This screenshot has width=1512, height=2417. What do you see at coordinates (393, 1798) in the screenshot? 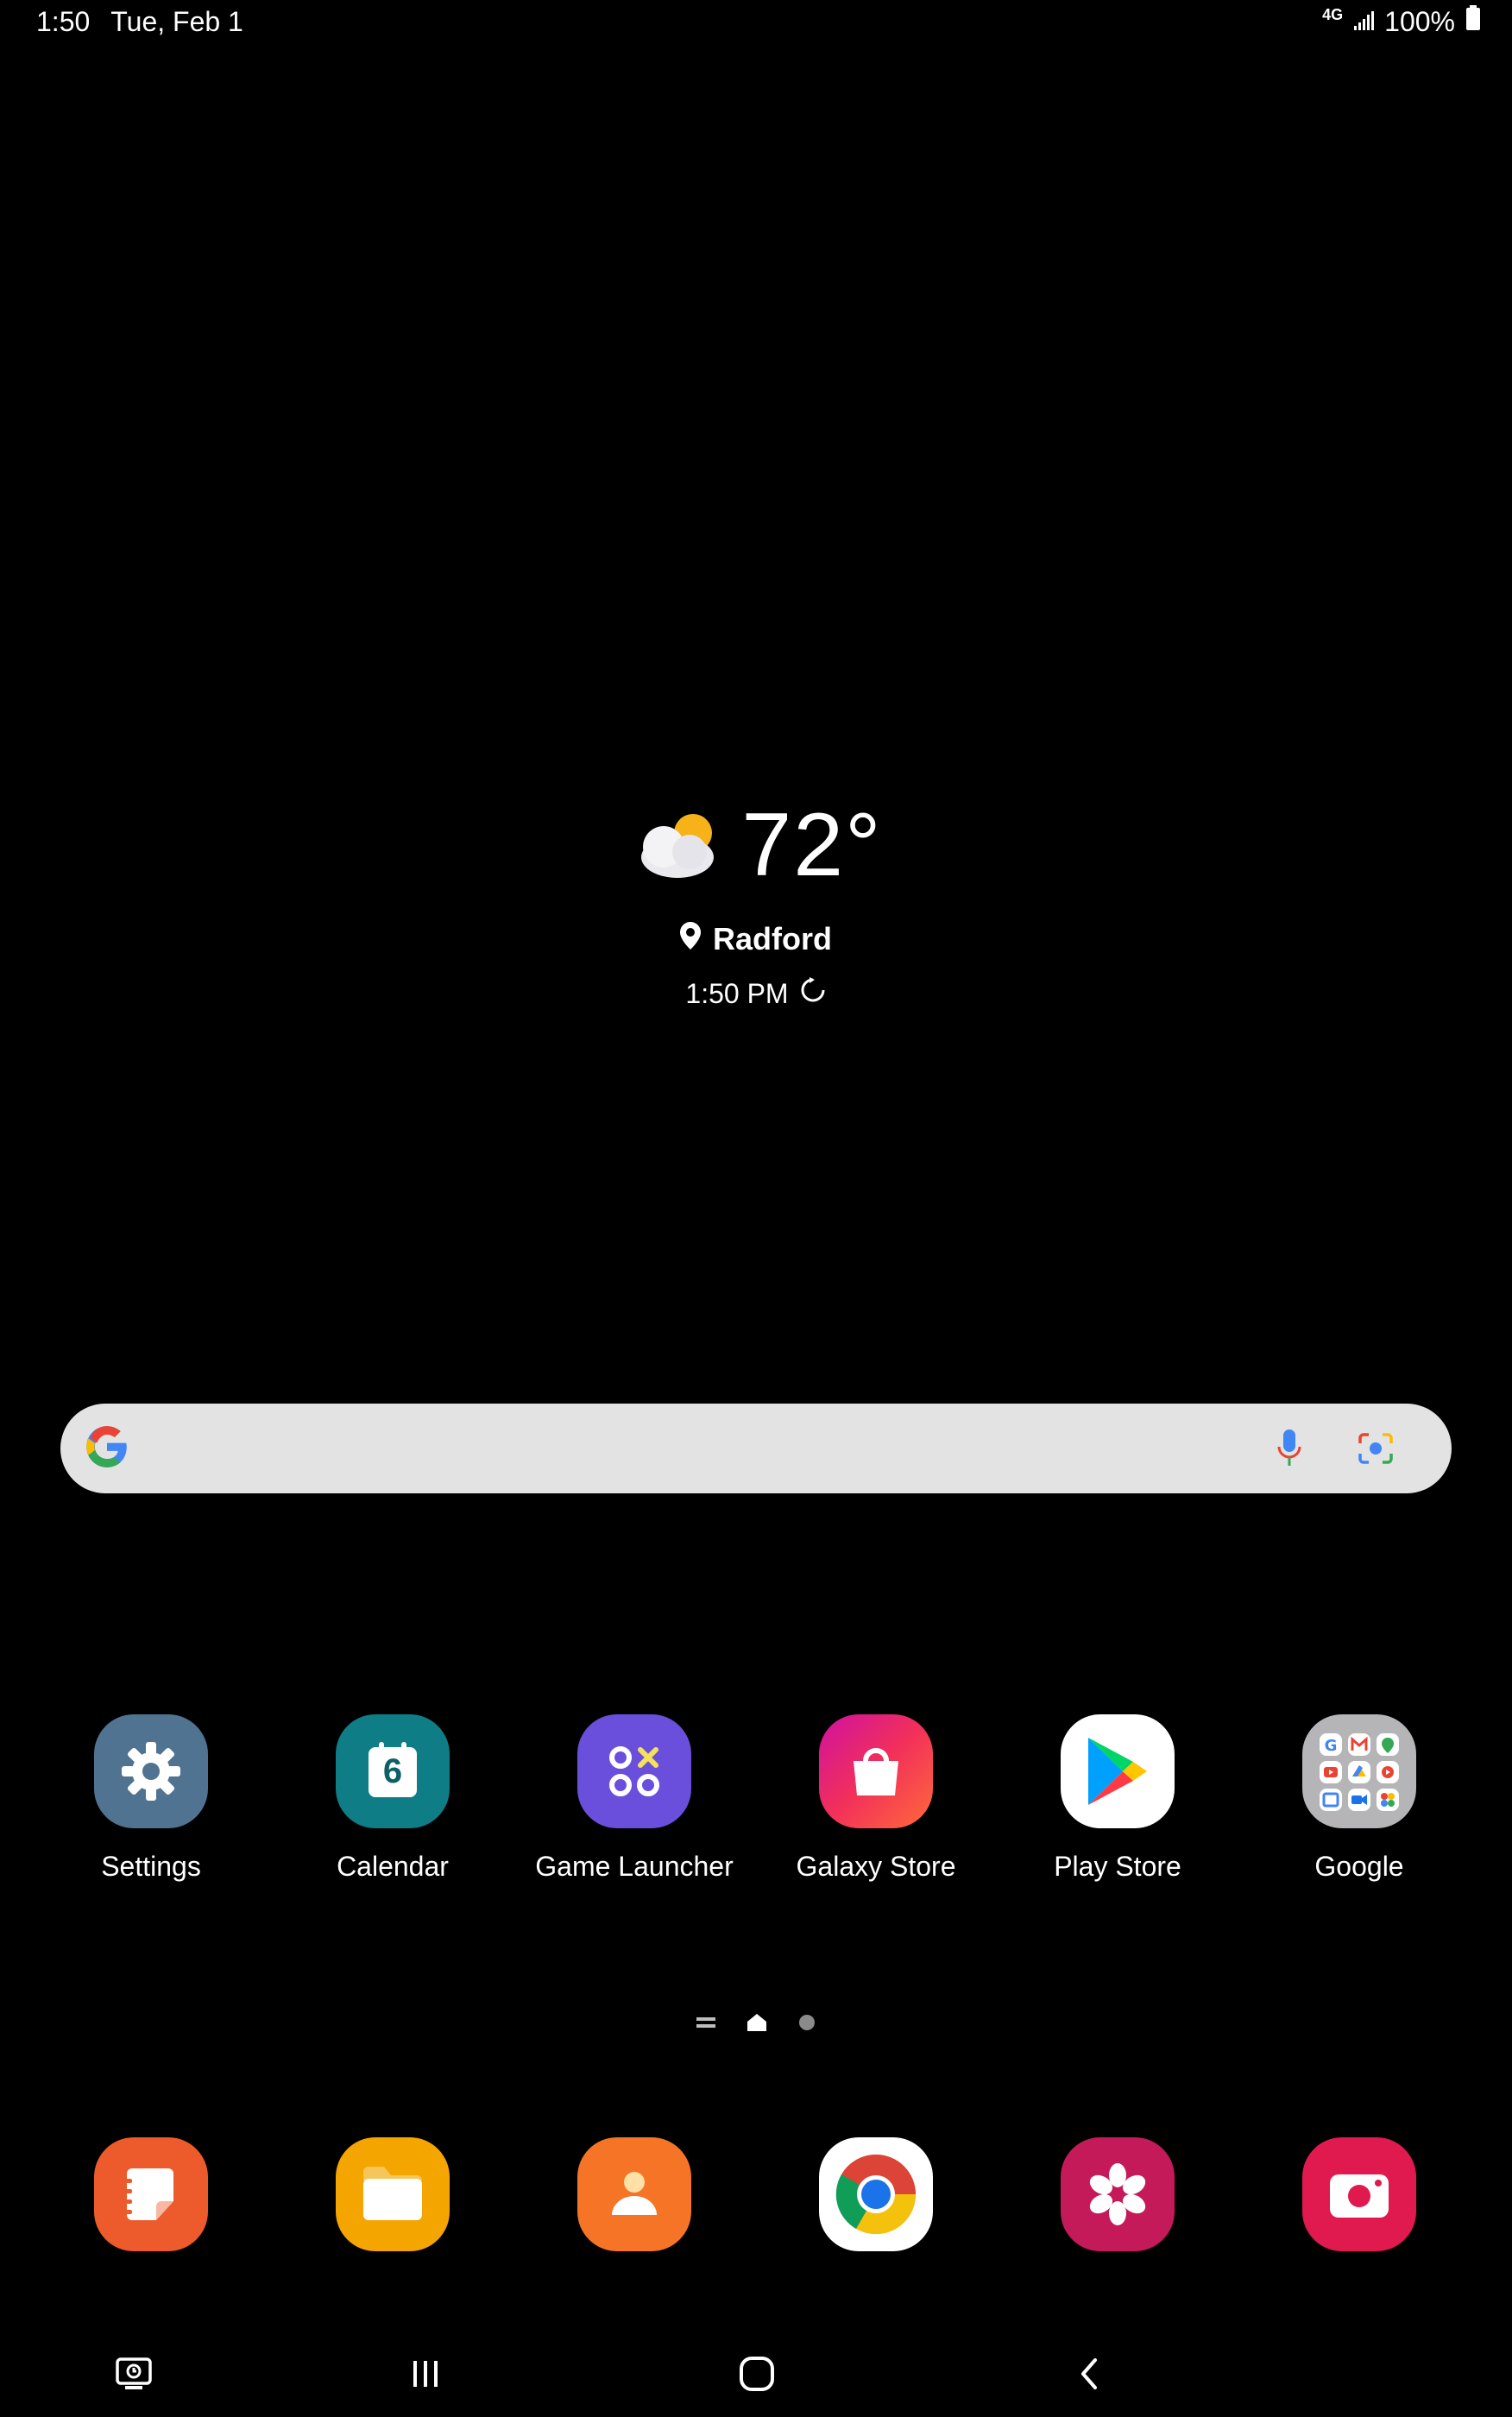
I see `app-calendar: Calendar 6` at bounding box center [393, 1798].